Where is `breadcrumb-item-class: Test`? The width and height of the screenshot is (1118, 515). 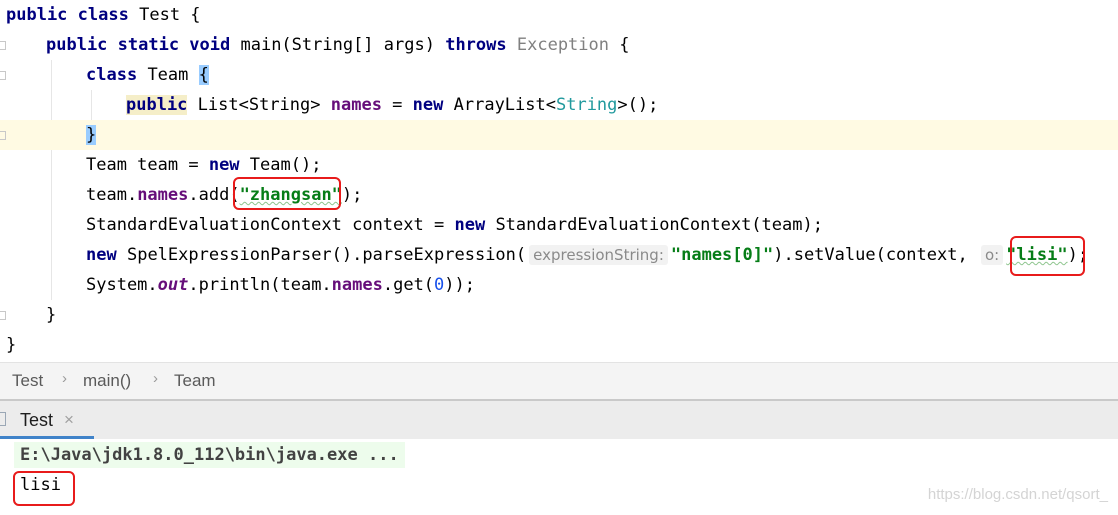
breadcrumb-item-class: Test is located at coordinates (27, 381).